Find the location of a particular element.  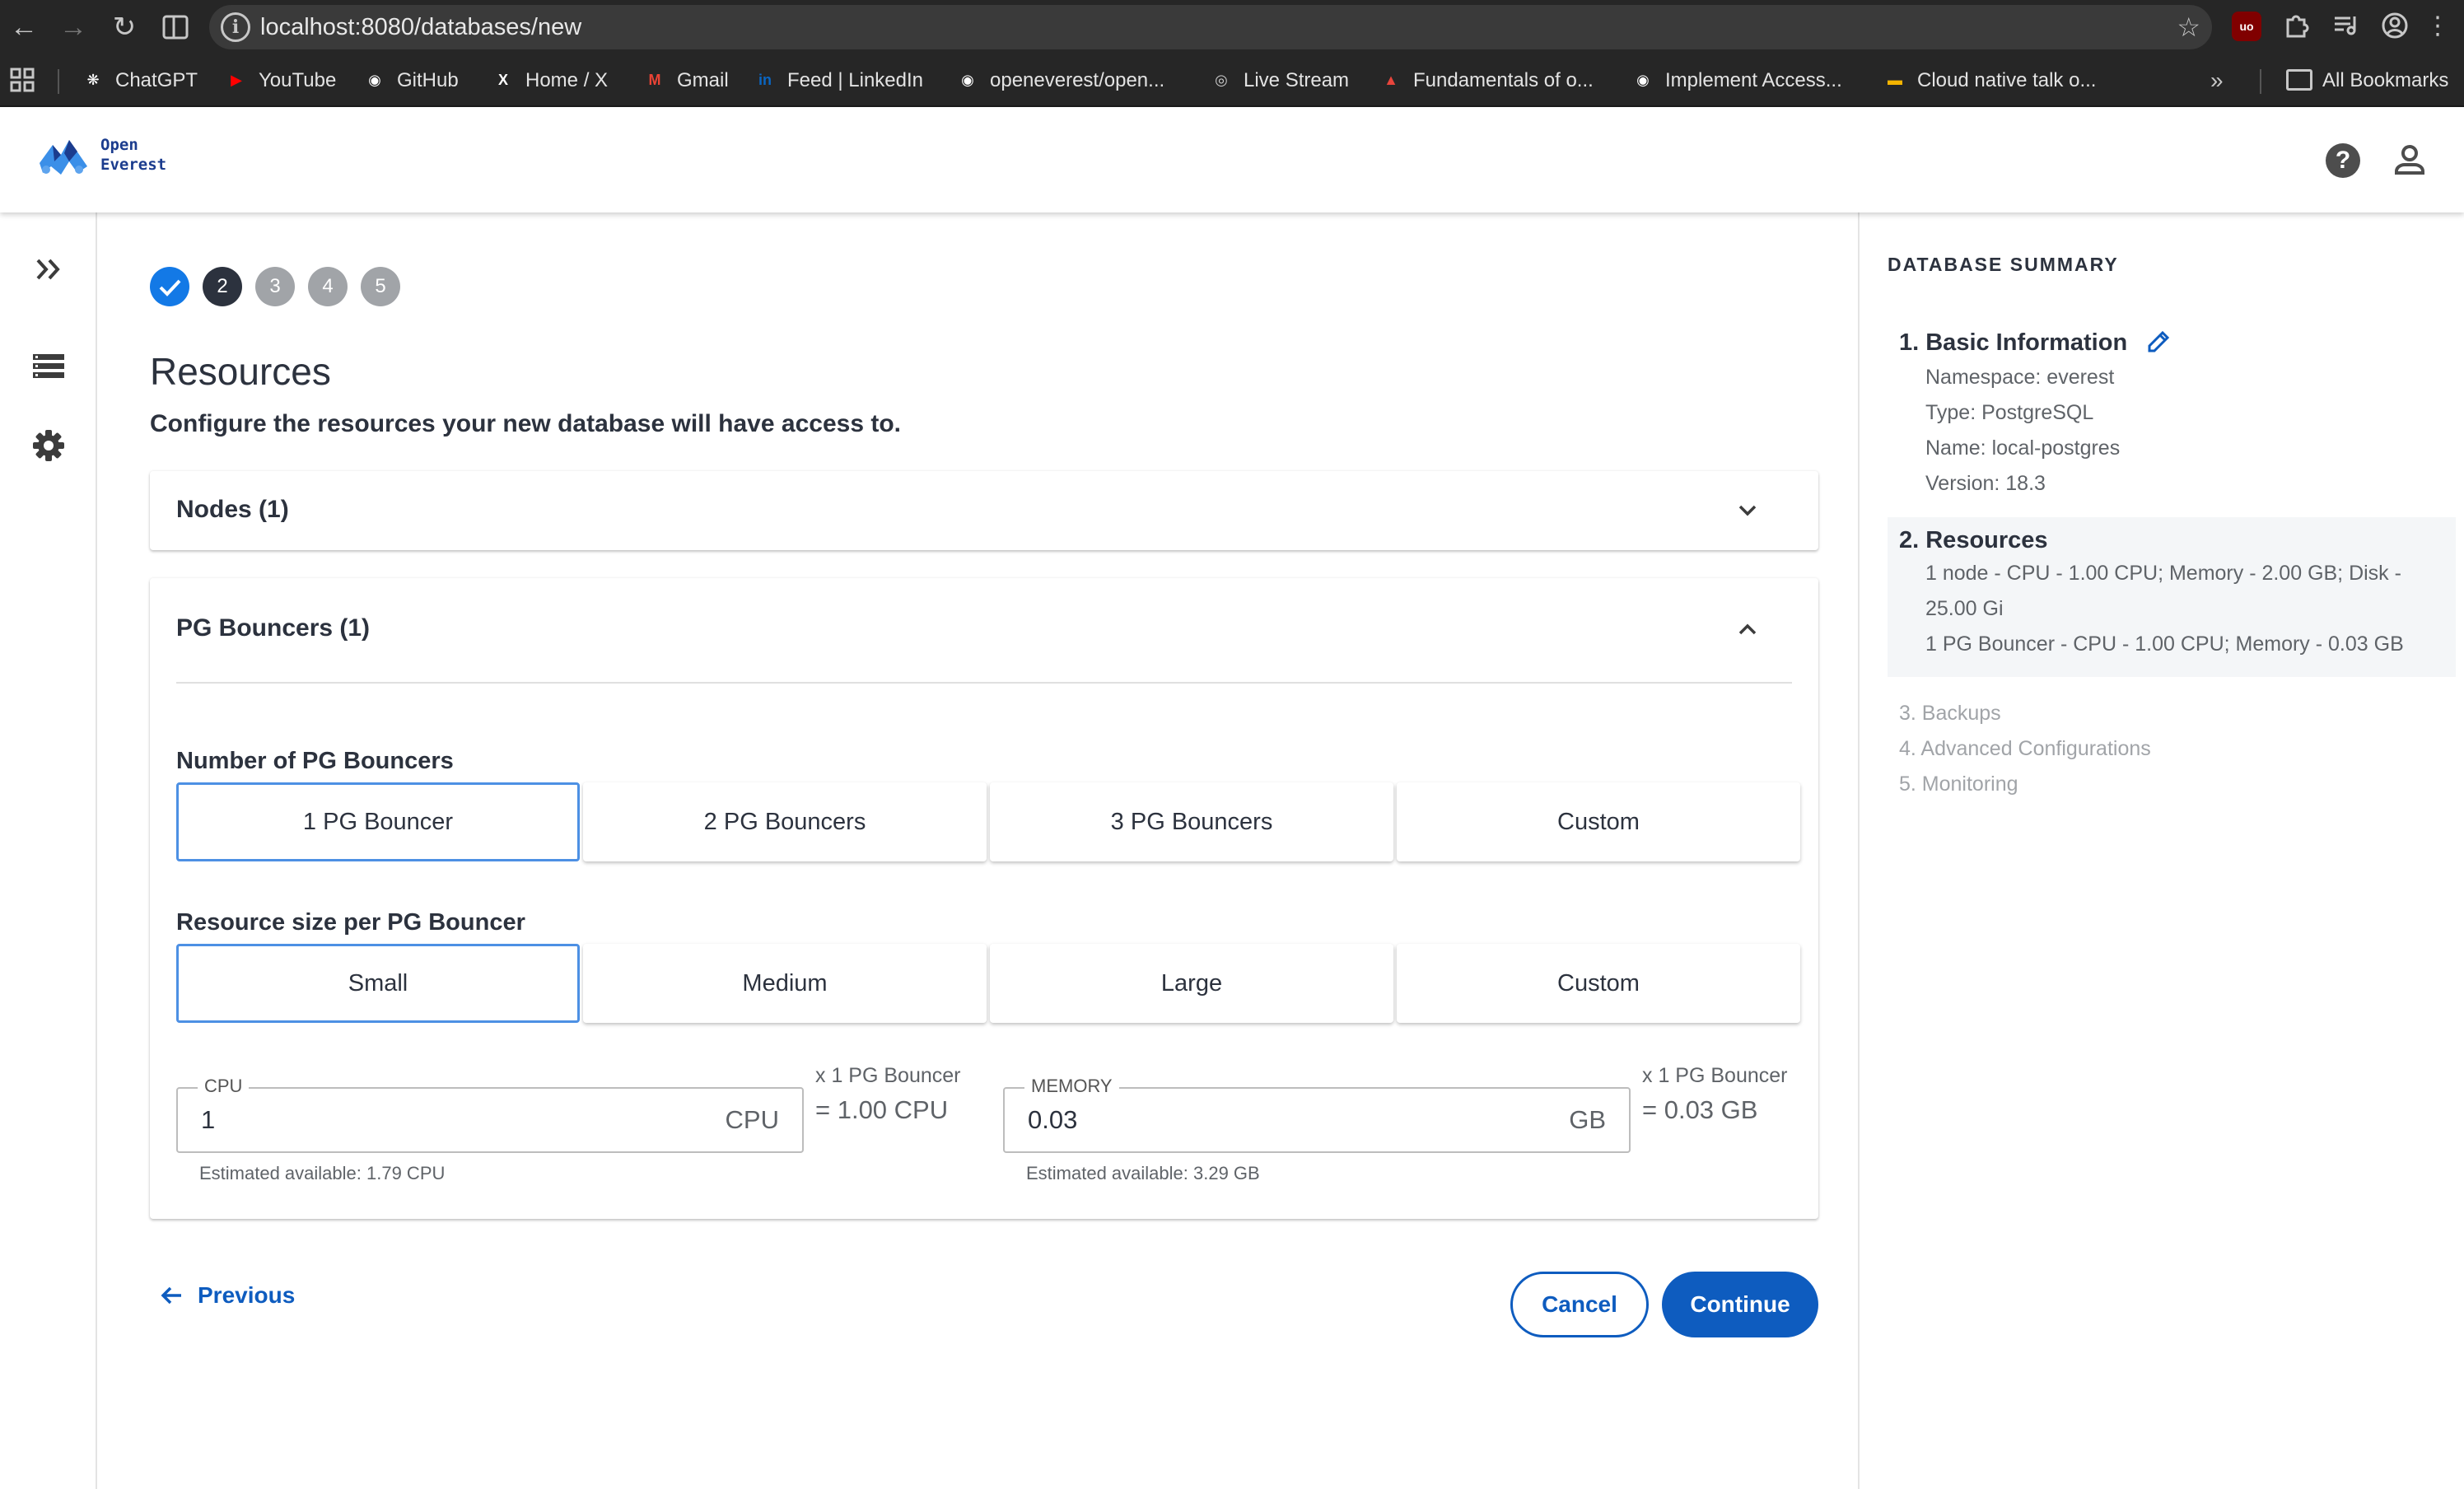

nodes-accordion: Nodes (1) is located at coordinates (984, 510).